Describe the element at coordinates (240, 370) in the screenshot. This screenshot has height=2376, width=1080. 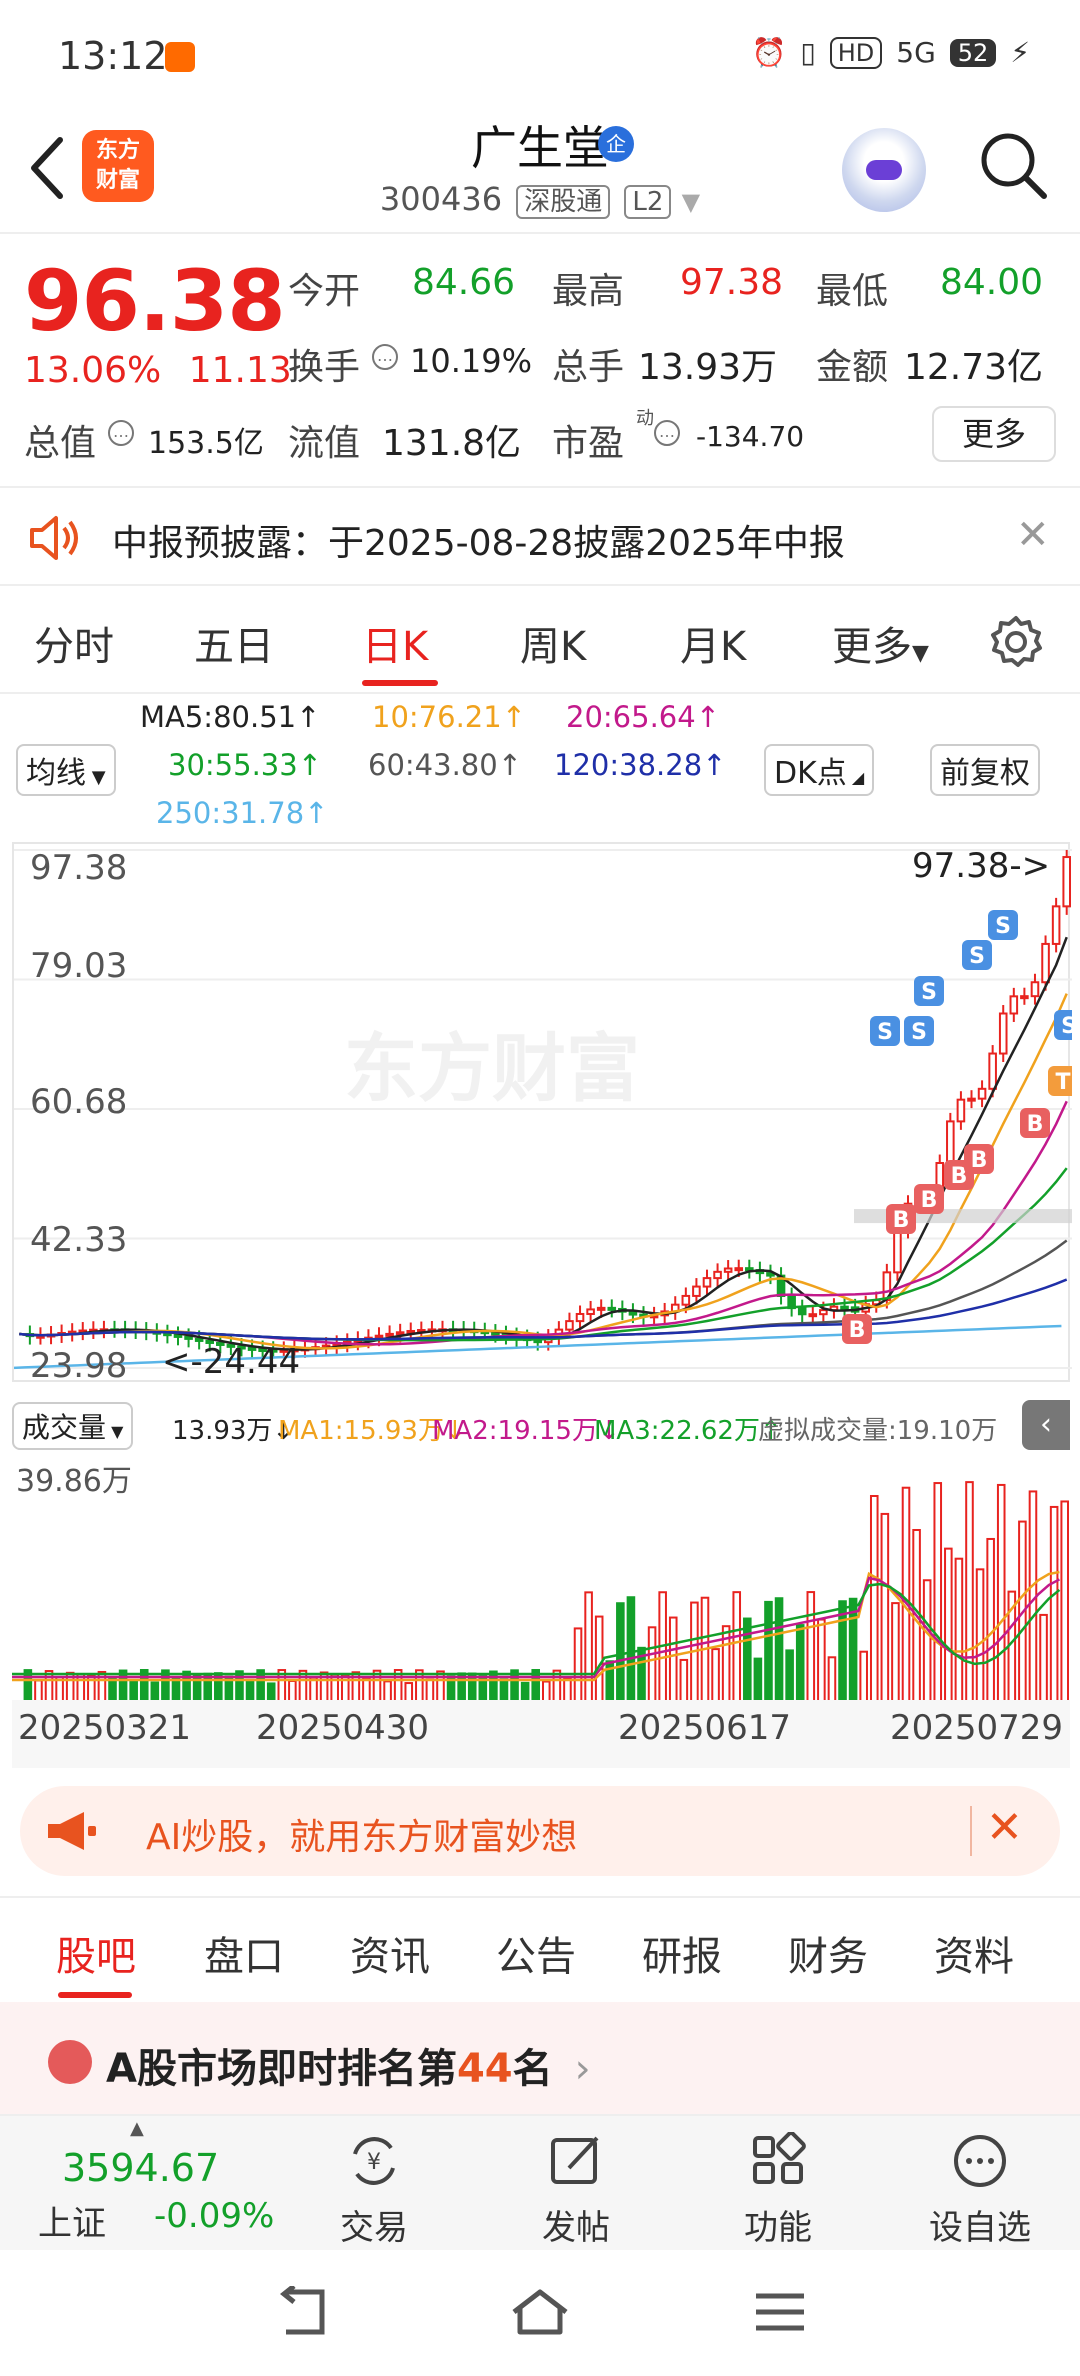
I see `change-amount: 11.13` at that location.